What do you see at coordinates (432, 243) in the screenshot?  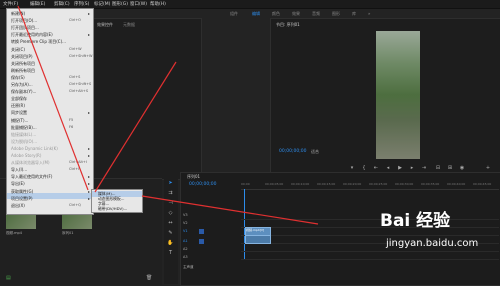 I see `watermark-url: jingyan.baidu.com` at bounding box center [432, 243].